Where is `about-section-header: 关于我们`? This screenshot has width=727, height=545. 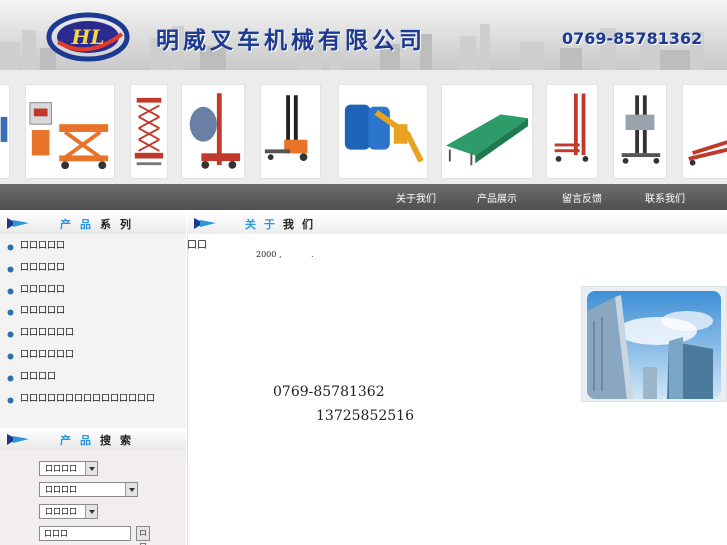 about-section-header: 关于我们 is located at coordinates (457, 223).